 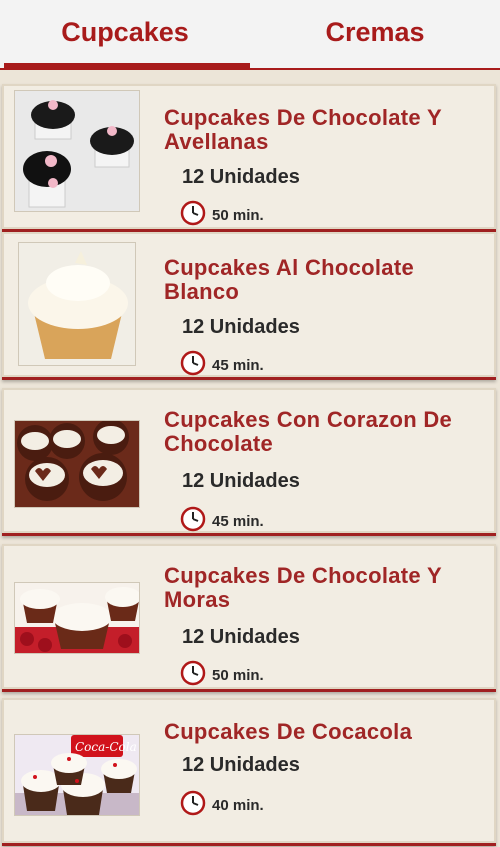 I want to click on recipe-time: 40 min., so click(x=222, y=805).